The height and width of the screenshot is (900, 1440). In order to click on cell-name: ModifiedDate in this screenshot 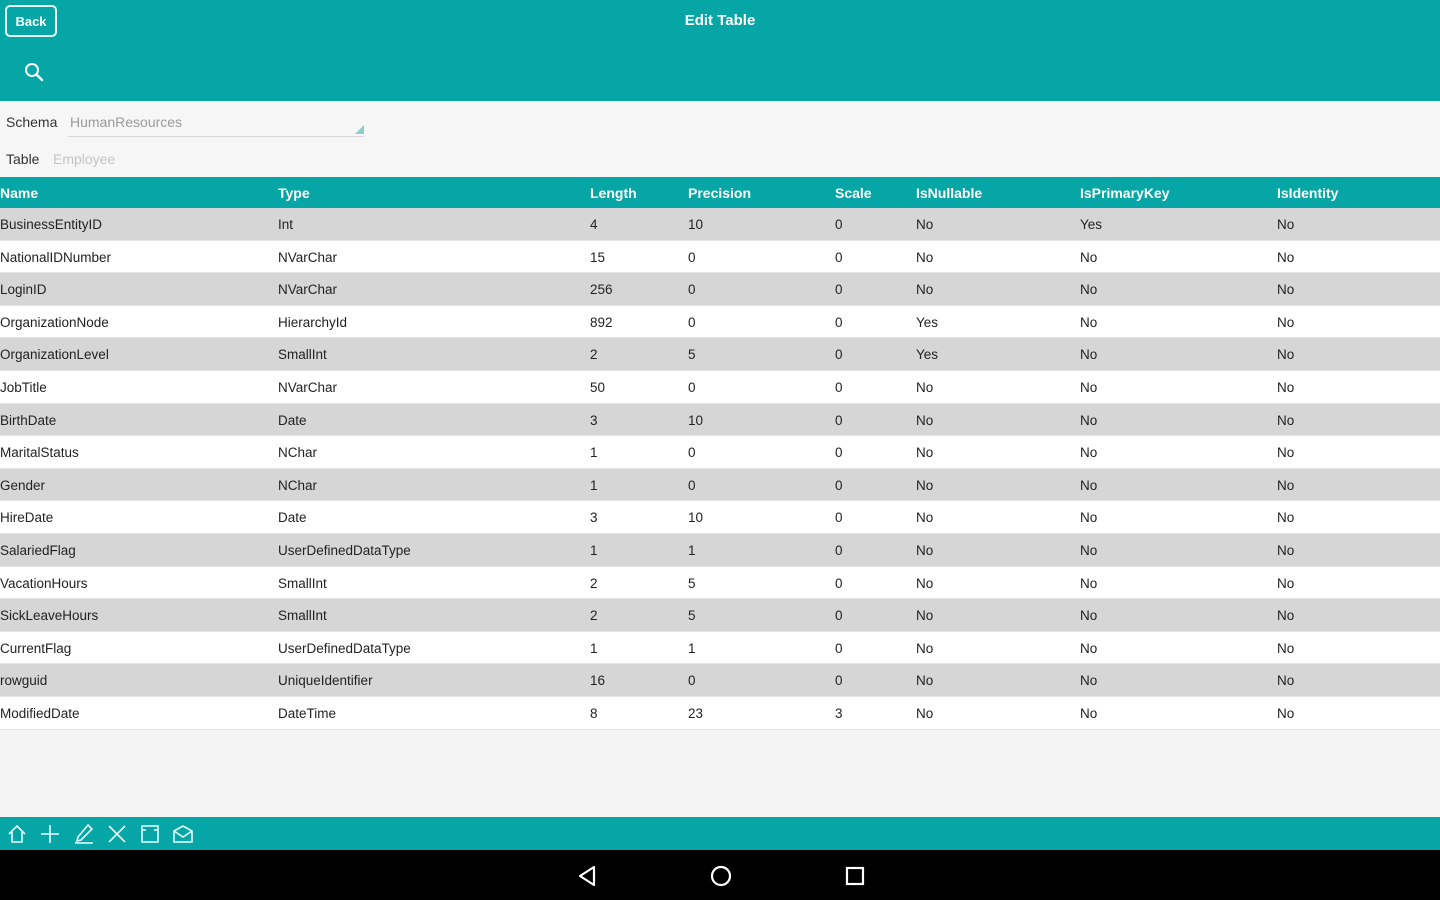, I will do `click(40, 713)`.